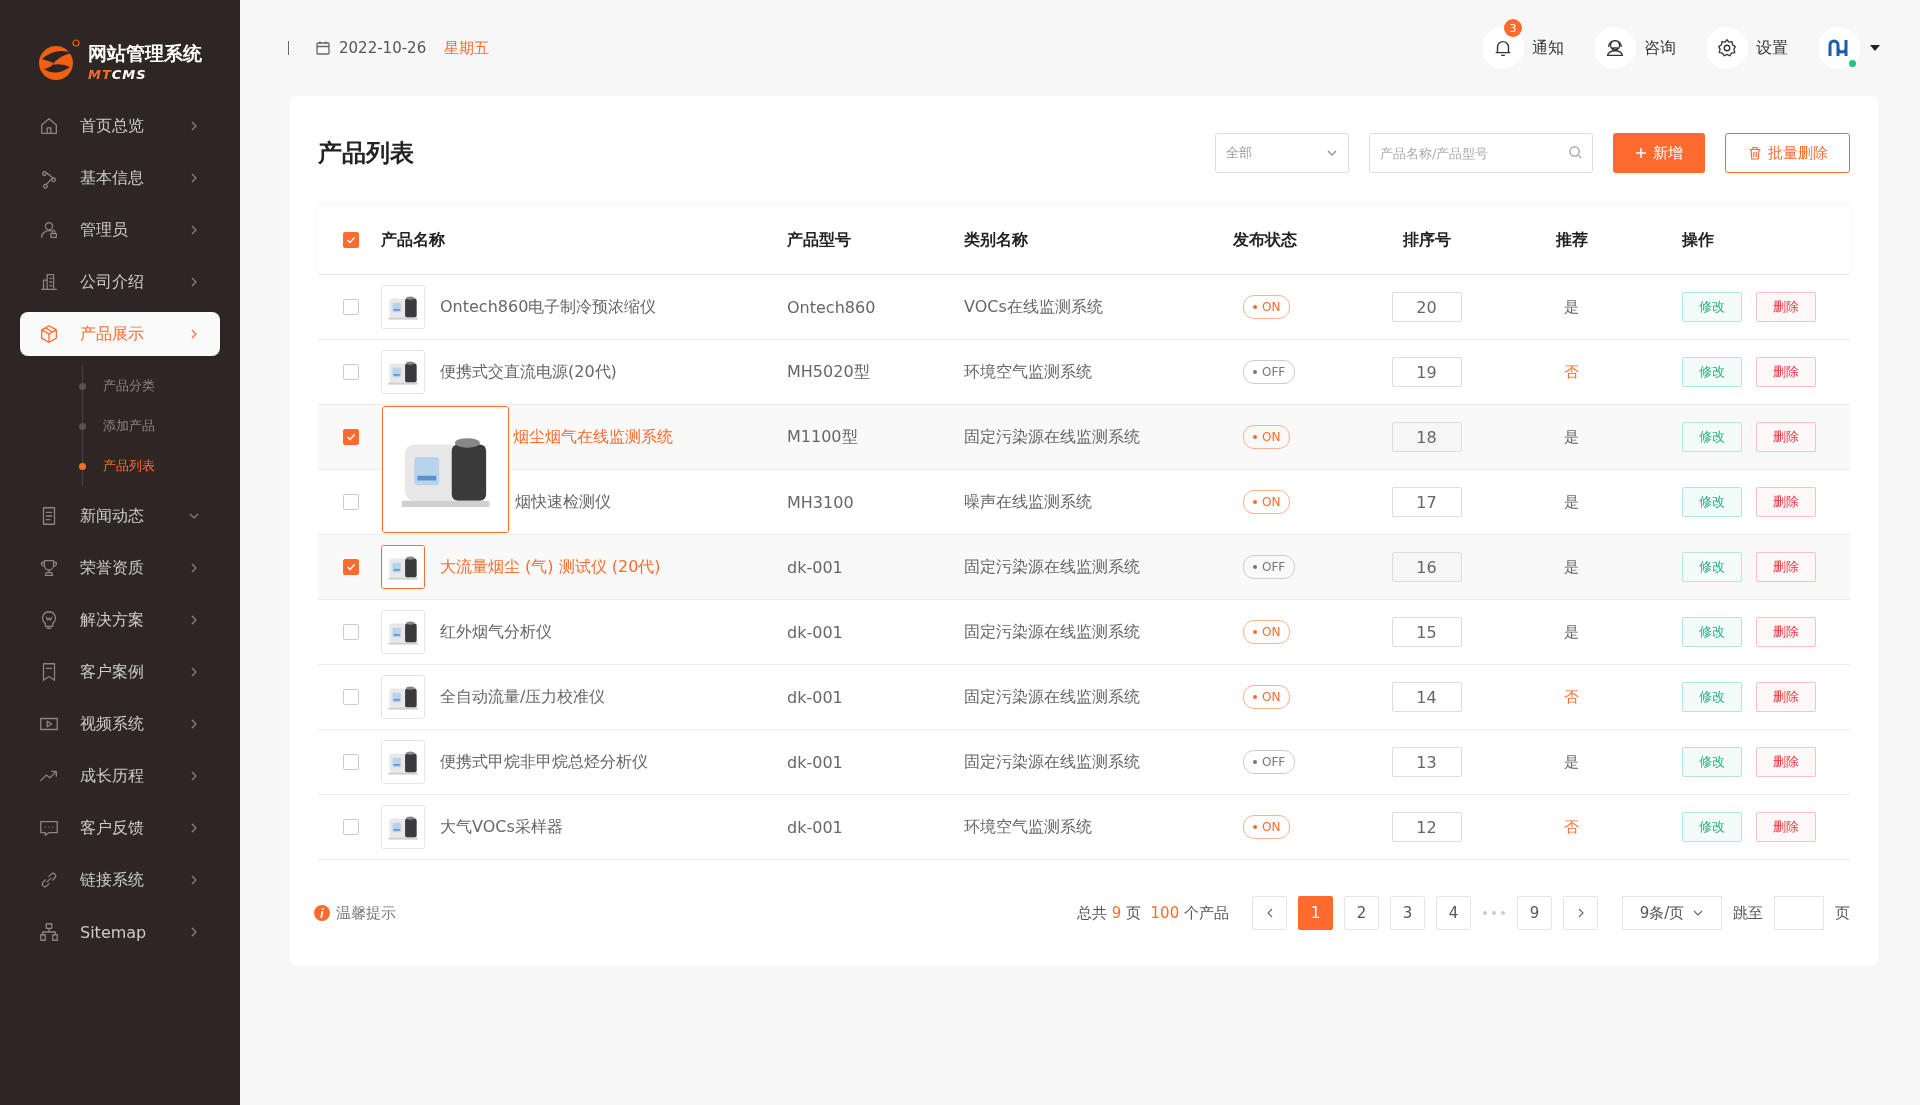  I want to click on next-page-button, so click(1580, 913).